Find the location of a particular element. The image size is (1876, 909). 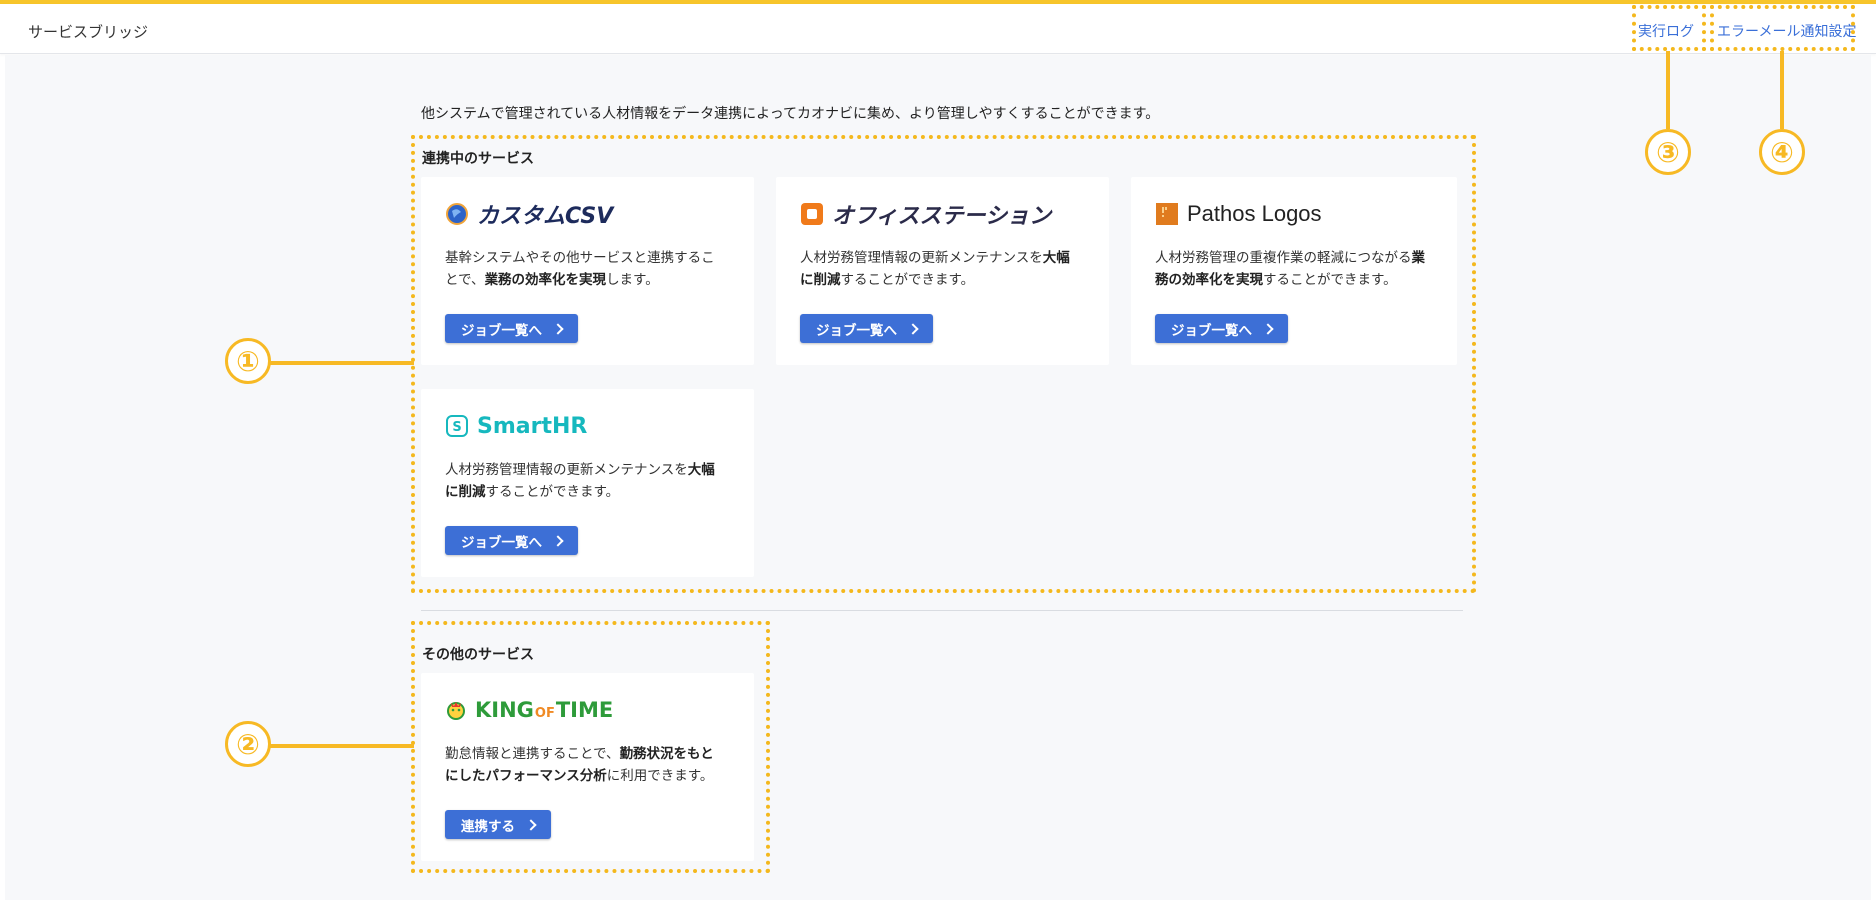

callout-3: ③ is located at coordinates (1668, 152).